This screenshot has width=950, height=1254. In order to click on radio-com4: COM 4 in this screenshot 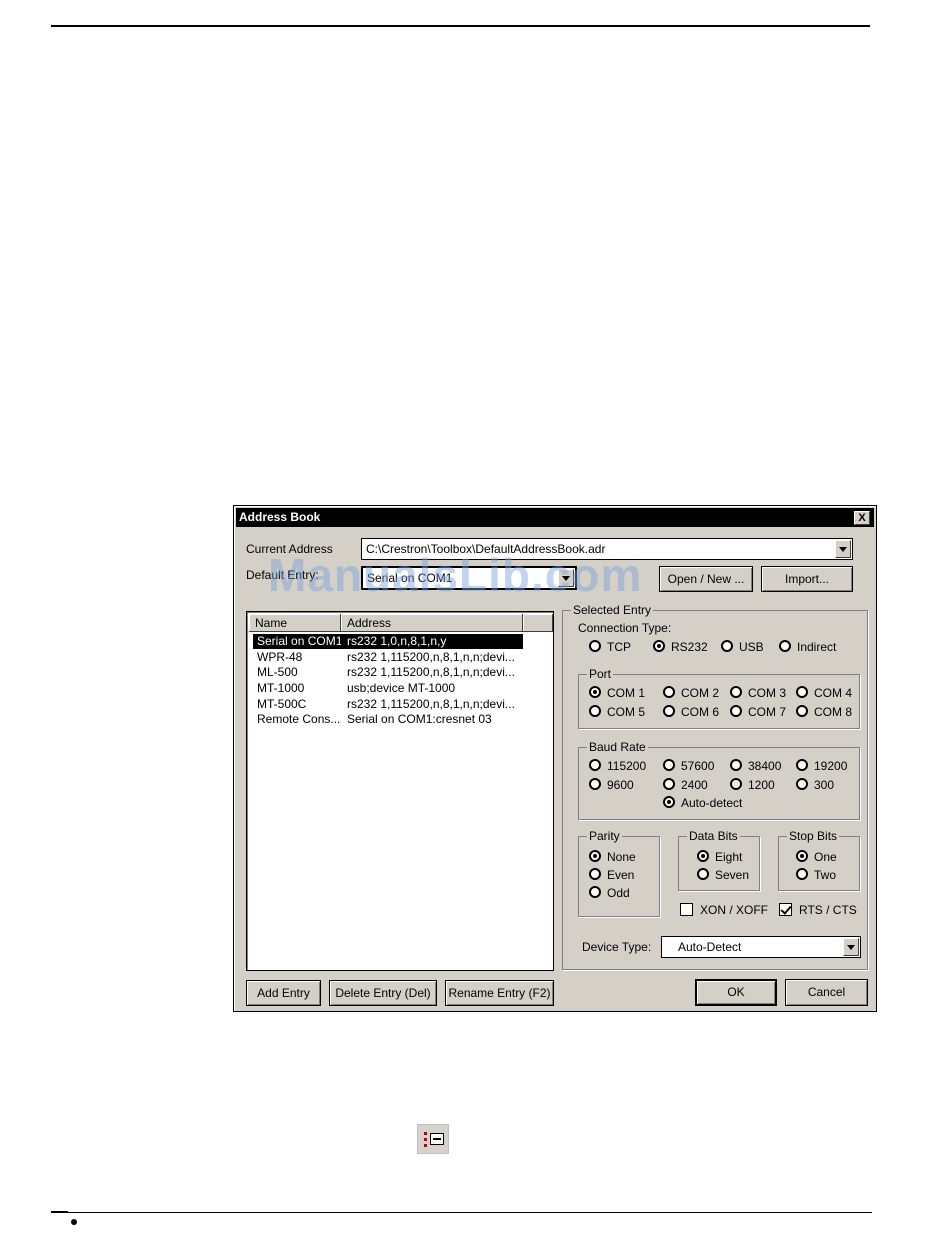, I will do `click(824, 693)`.